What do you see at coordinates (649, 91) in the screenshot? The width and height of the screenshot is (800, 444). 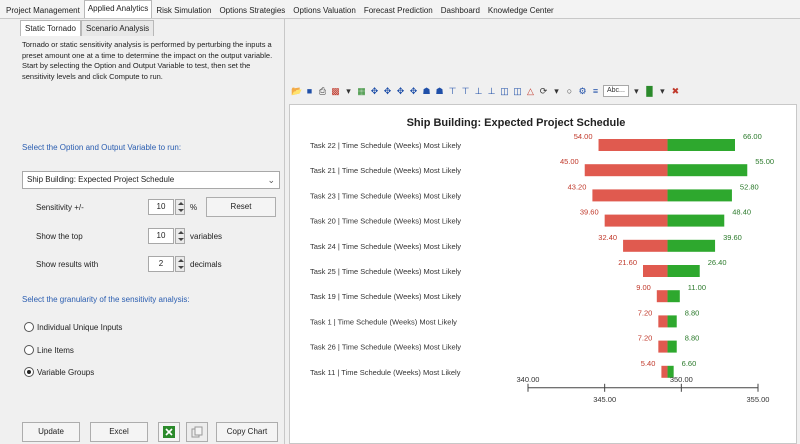 I see `fill-color-icon: █` at bounding box center [649, 91].